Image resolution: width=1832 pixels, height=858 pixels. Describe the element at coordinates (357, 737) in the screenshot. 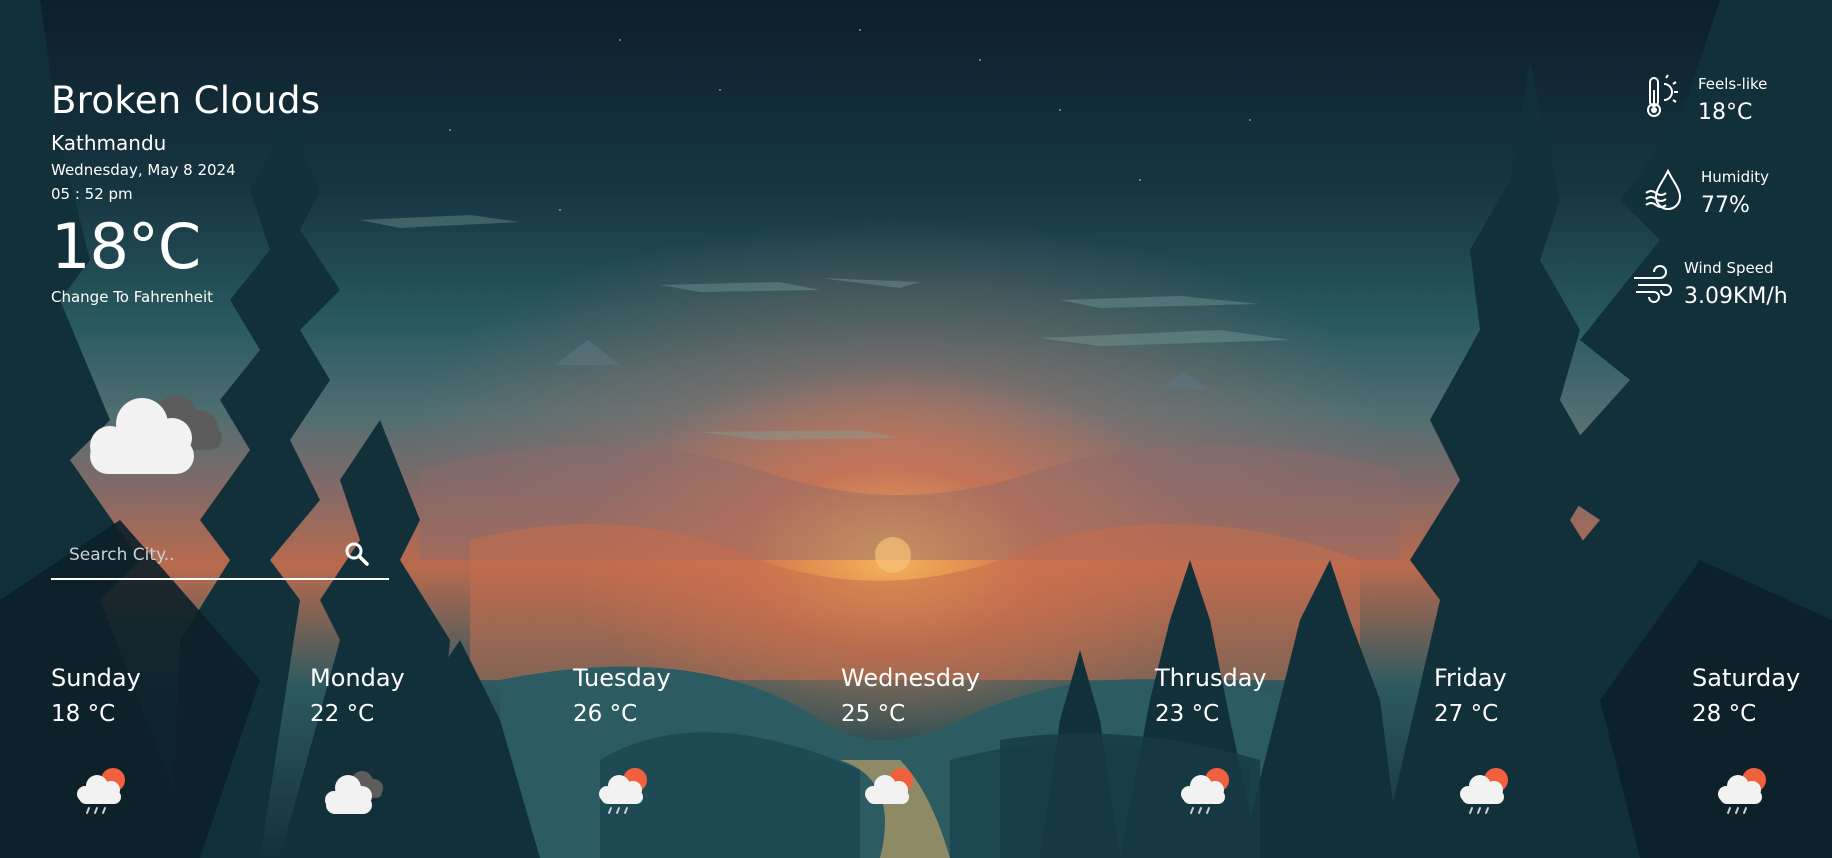

I see `forecast-day: Monday 22 °C` at that location.